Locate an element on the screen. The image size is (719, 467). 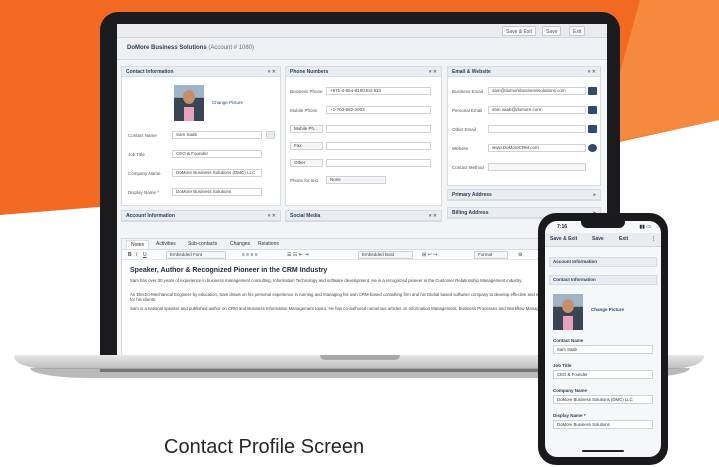
display-name-field: DoMore Business Solutions is located at coordinates (217, 192).